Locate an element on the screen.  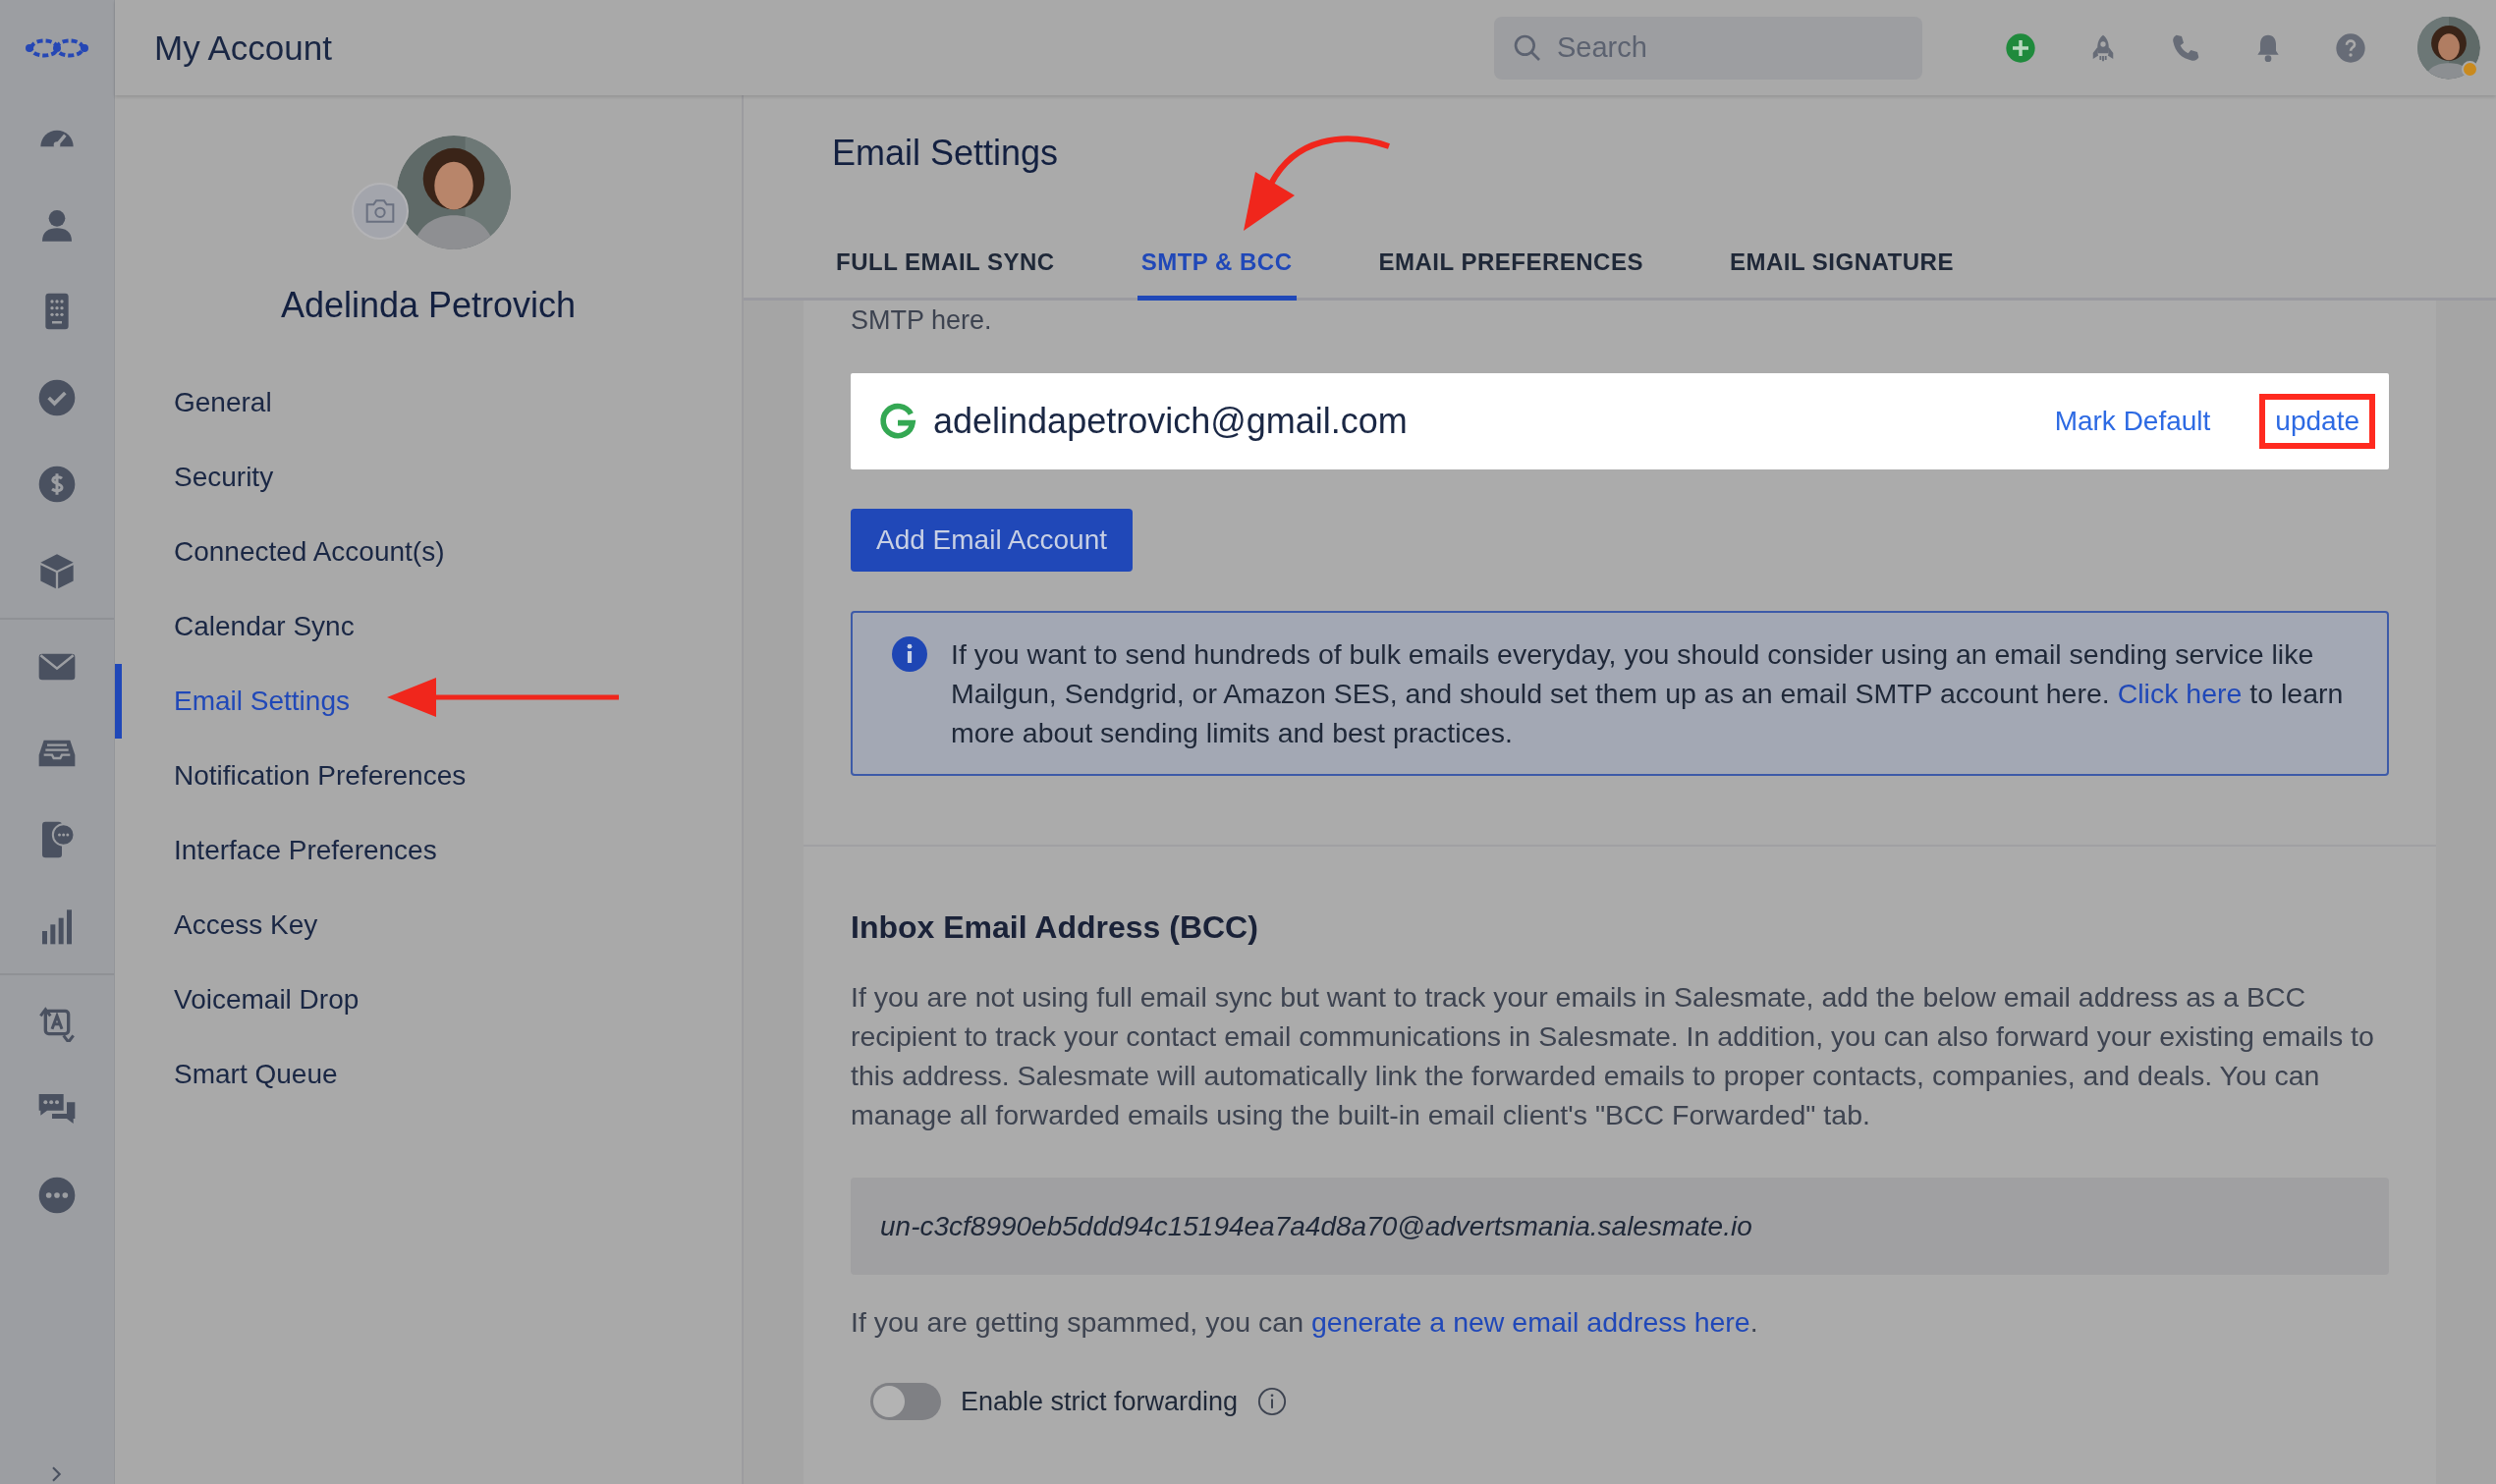
spam-text: If you are getting spammed, you can generate a new email address here. is located at coordinates (1305, 1322).